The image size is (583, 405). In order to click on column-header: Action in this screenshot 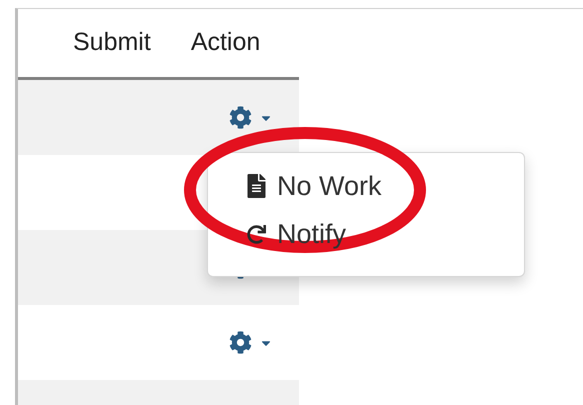, I will do `click(225, 42)`.